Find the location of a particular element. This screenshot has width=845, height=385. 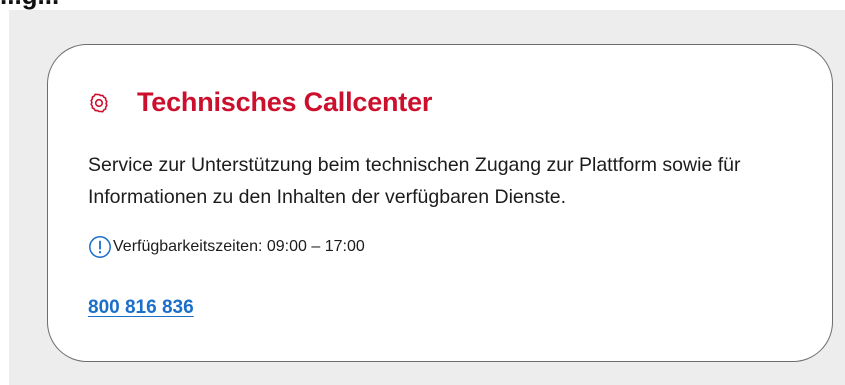

card-header: Technisches Callcenter is located at coordinates (260, 102).